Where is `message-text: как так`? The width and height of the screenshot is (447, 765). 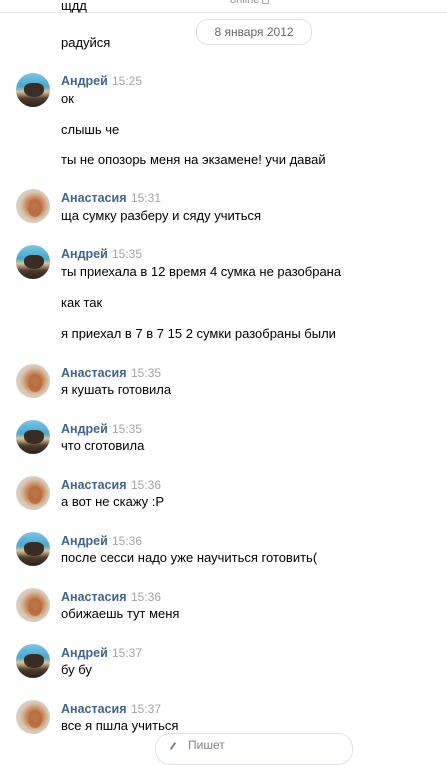
message-text: как так is located at coordinates (82, 302).